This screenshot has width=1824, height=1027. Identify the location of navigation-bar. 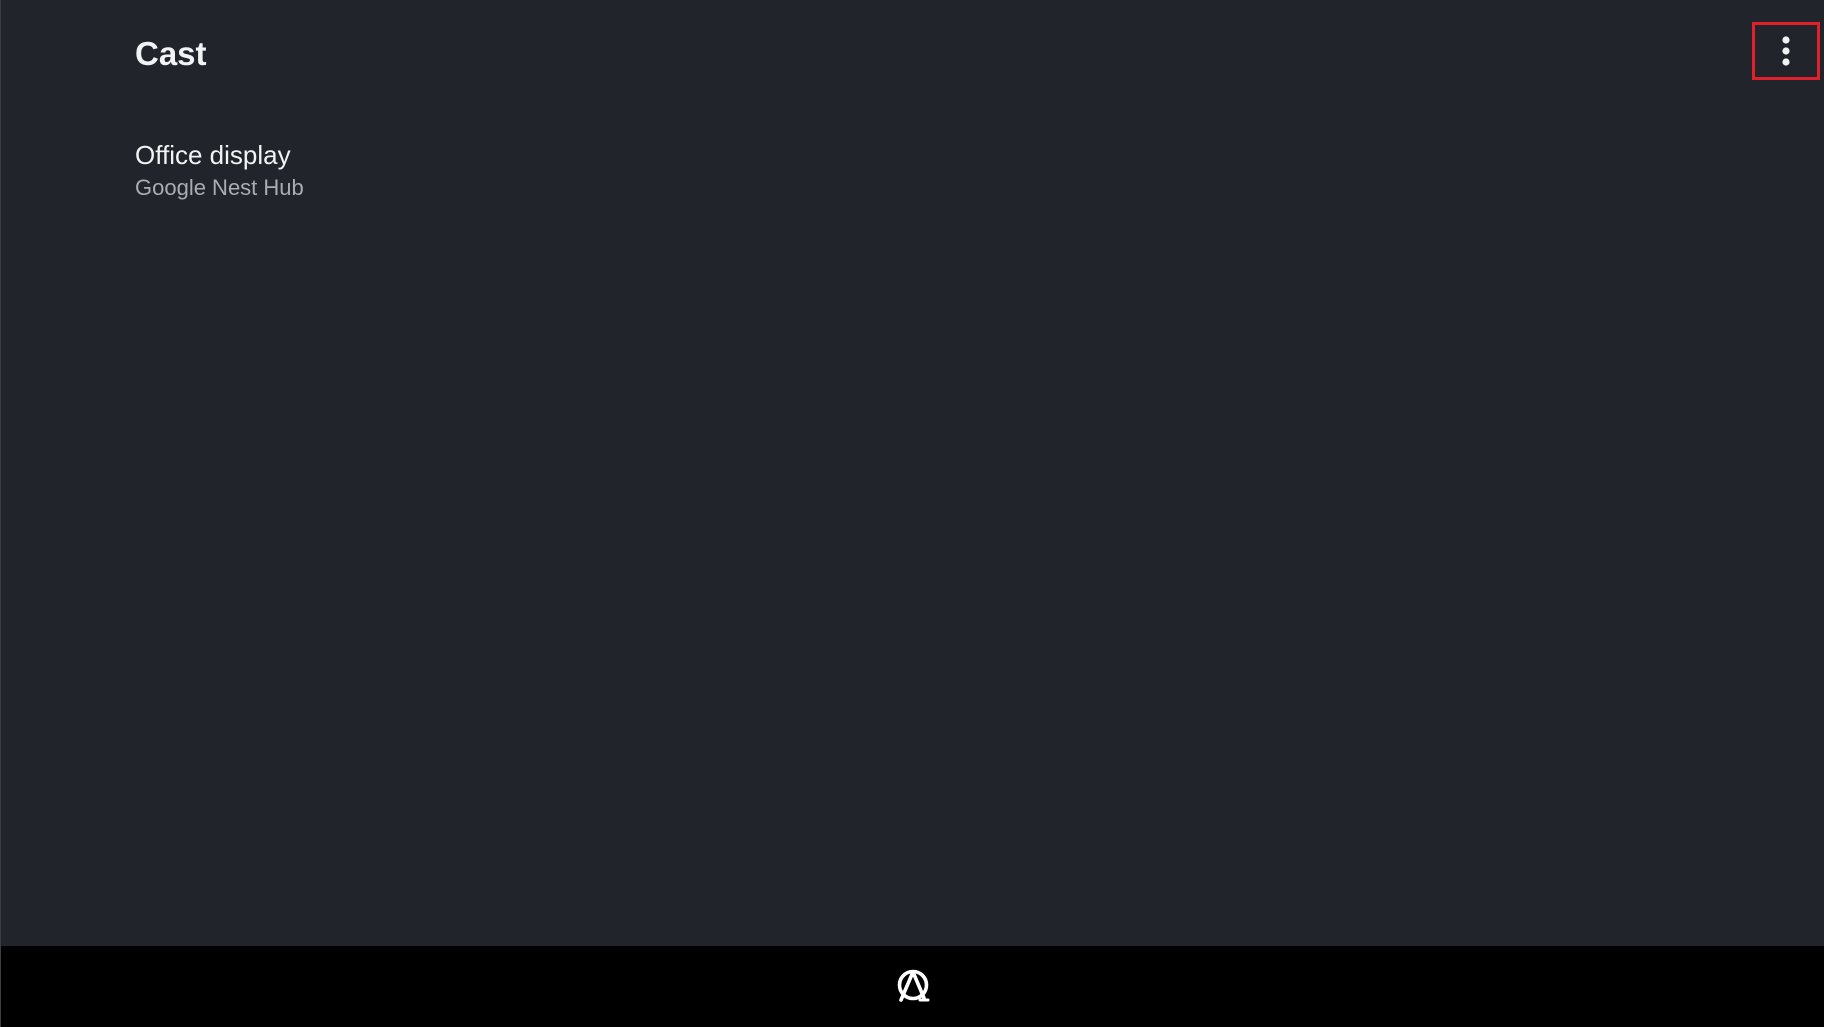
(912, 986).